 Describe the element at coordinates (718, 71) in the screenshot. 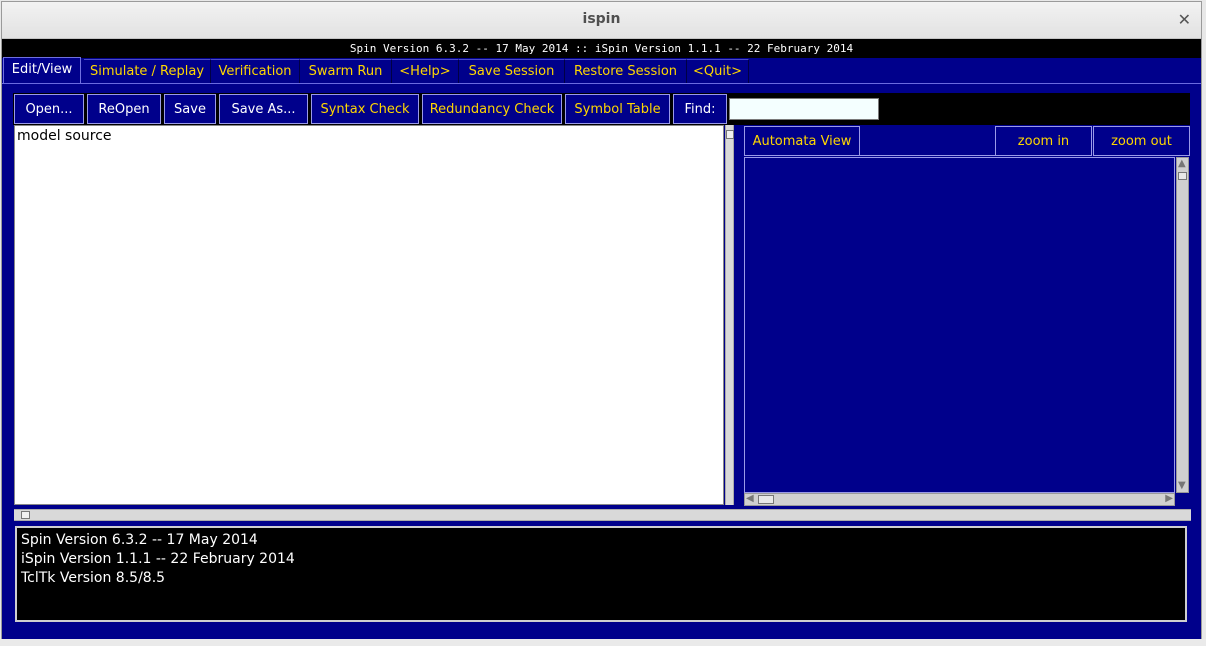

I see `tab-quit: <Quit>` at that location.